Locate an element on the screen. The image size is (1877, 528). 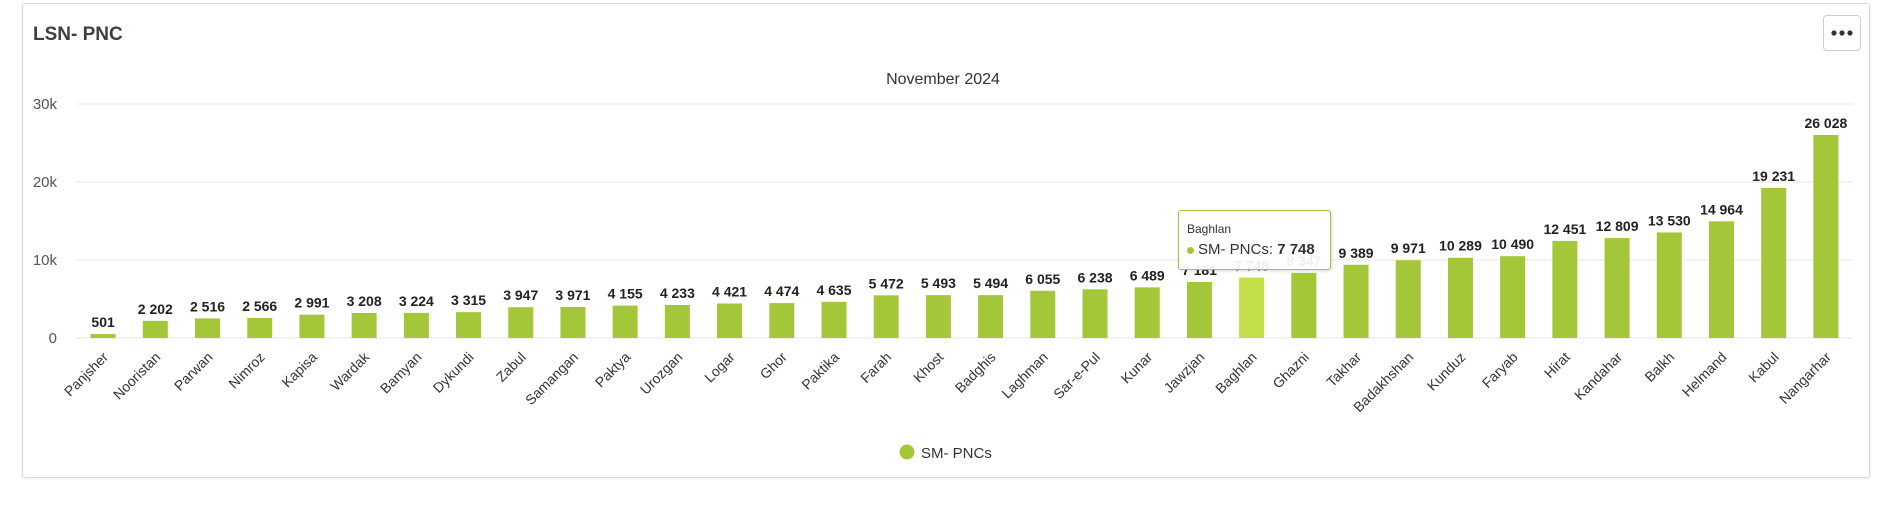
data-label: 12 451 is located at coordinates (1564, 229).